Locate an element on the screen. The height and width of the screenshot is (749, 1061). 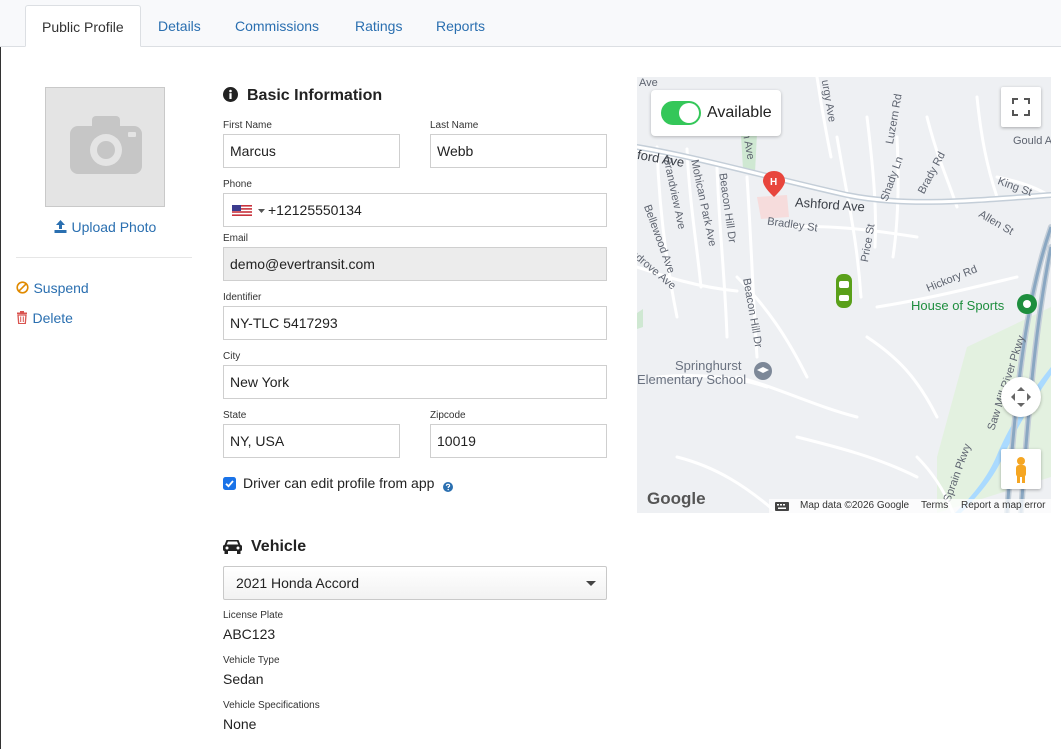
street-view-button is located at coordinates (1021, 469).